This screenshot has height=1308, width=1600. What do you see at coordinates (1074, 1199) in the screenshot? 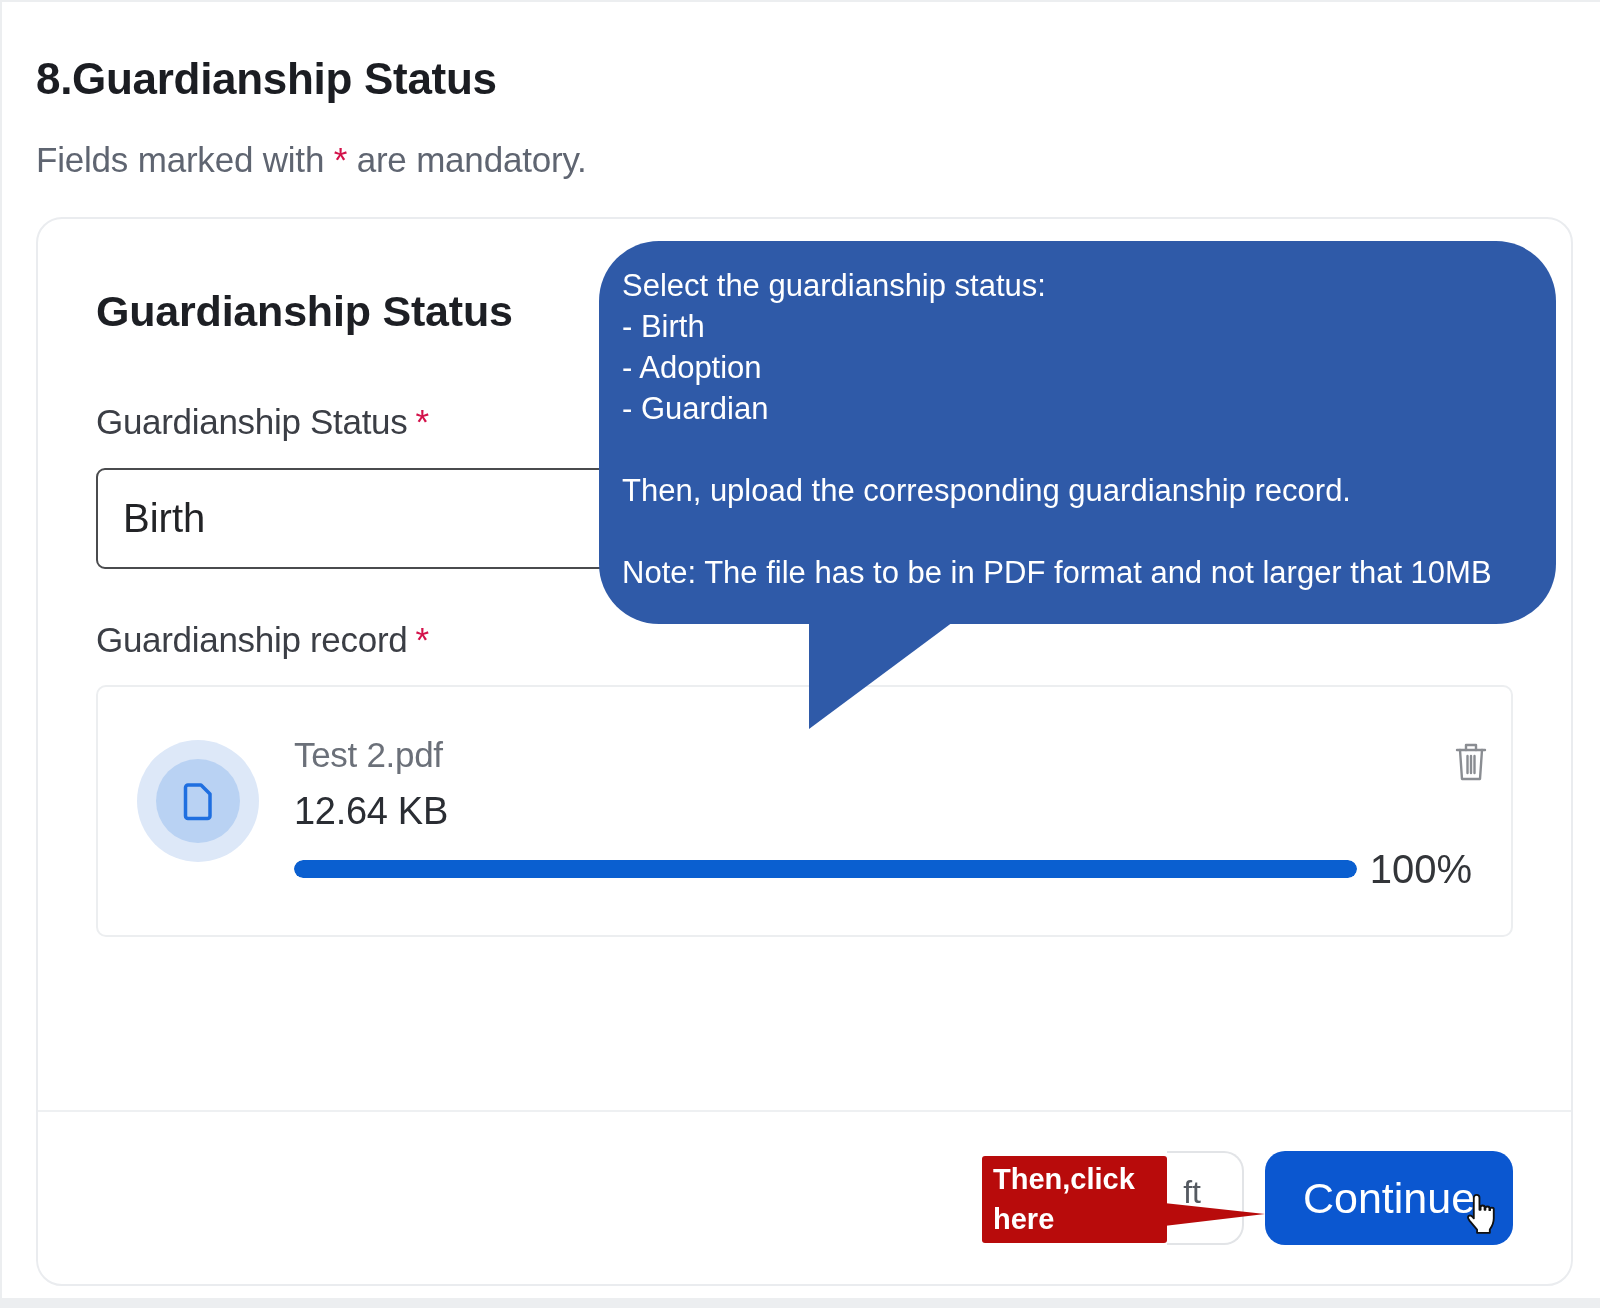
I see `hint-tooltip: Then,click here` at bounding box center [1074, 1199].